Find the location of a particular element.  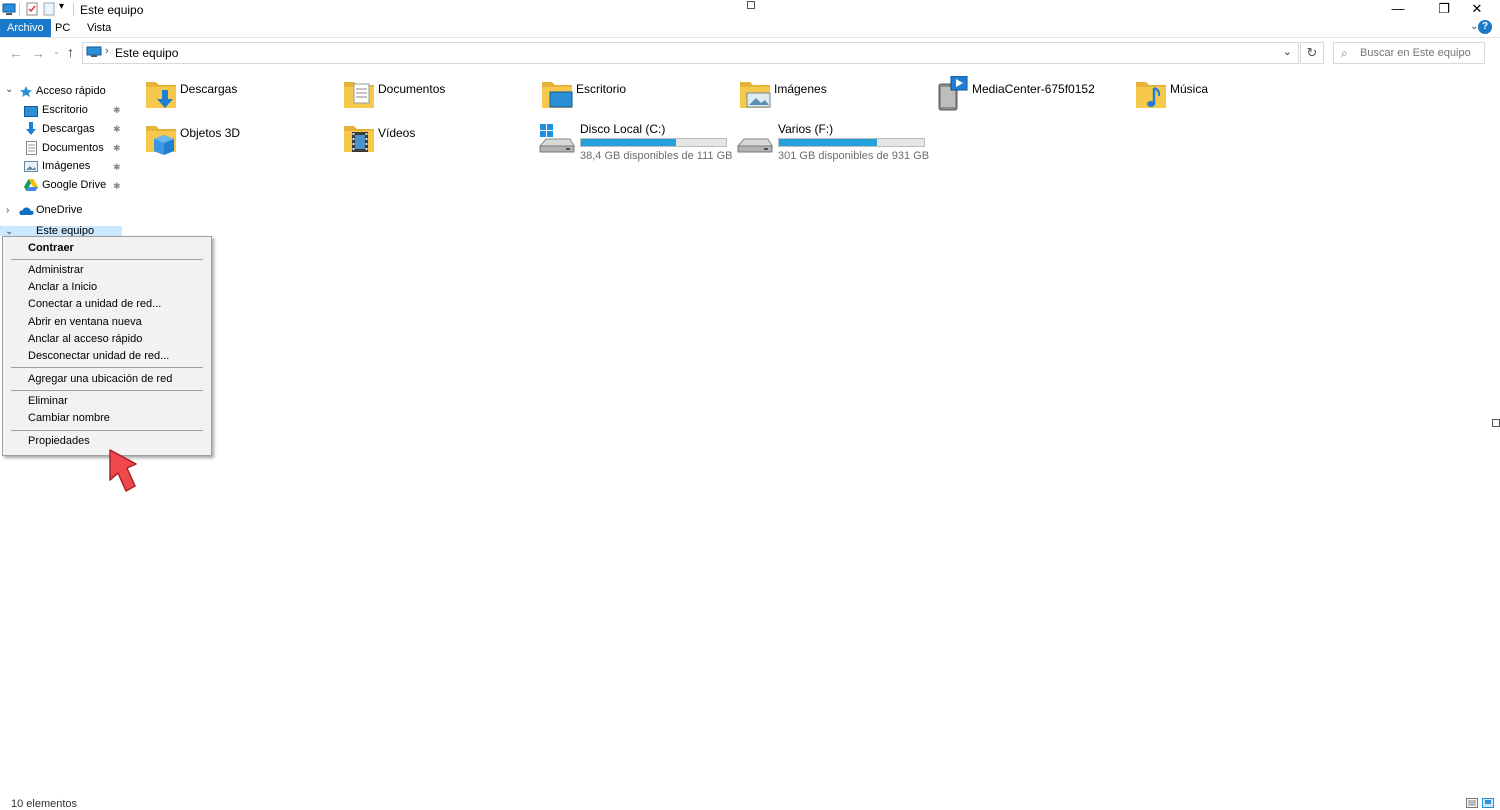

folder-label: Vídeos is located at coordinates (397, 133).